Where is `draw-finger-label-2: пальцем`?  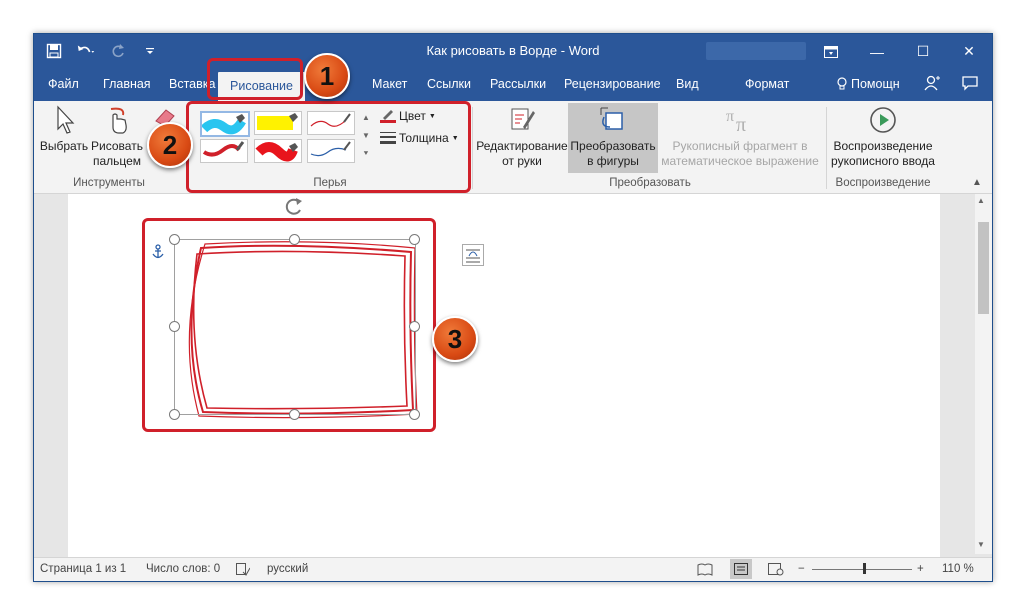
draw-finger-label-2: пальцем is located at coordinates (117, 161).